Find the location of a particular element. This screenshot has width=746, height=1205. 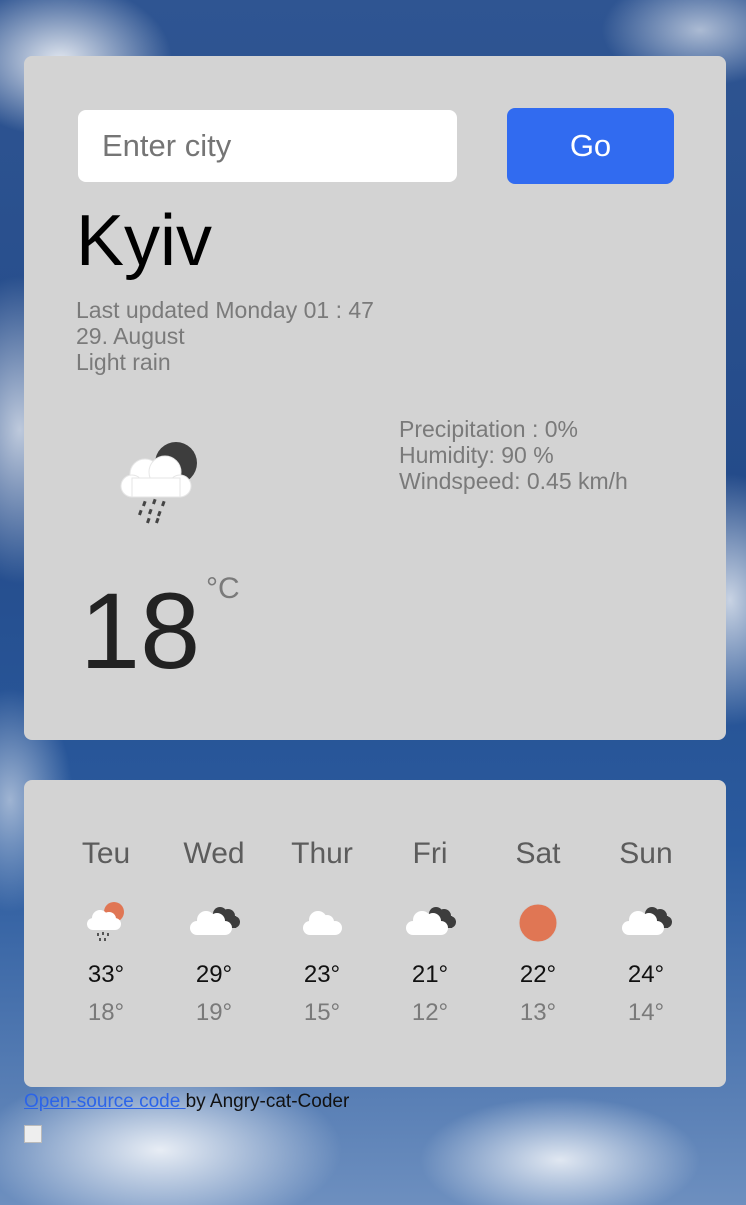

forecast-low: 19° is located at coordinates (214, 1012).